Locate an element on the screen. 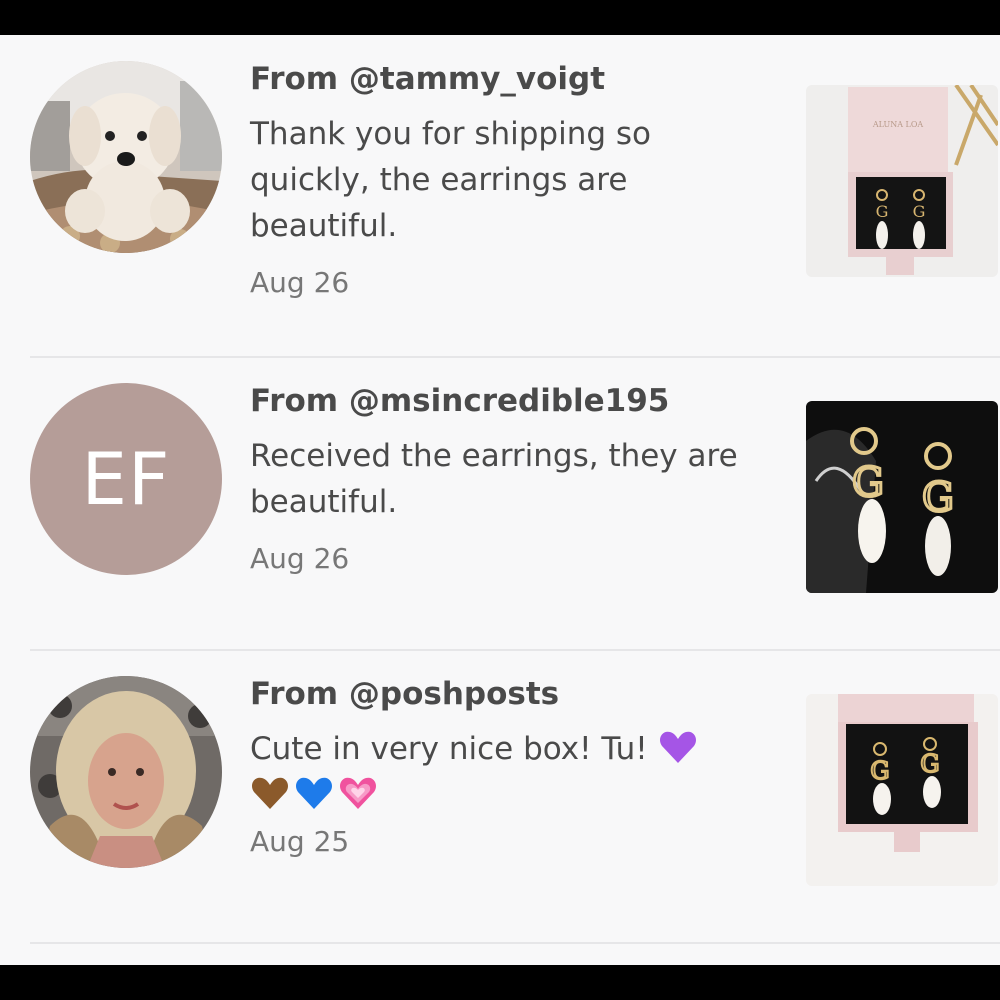  feedback-author: From @poshposts is located at coordinates (515, 694).